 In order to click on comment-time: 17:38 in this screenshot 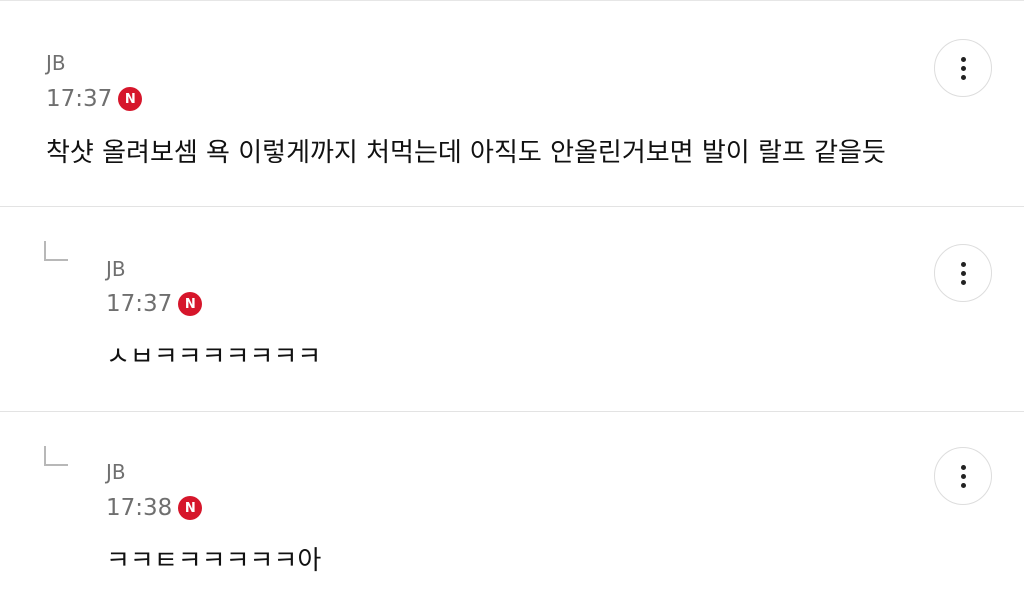, I will do `click(139, 508)`.